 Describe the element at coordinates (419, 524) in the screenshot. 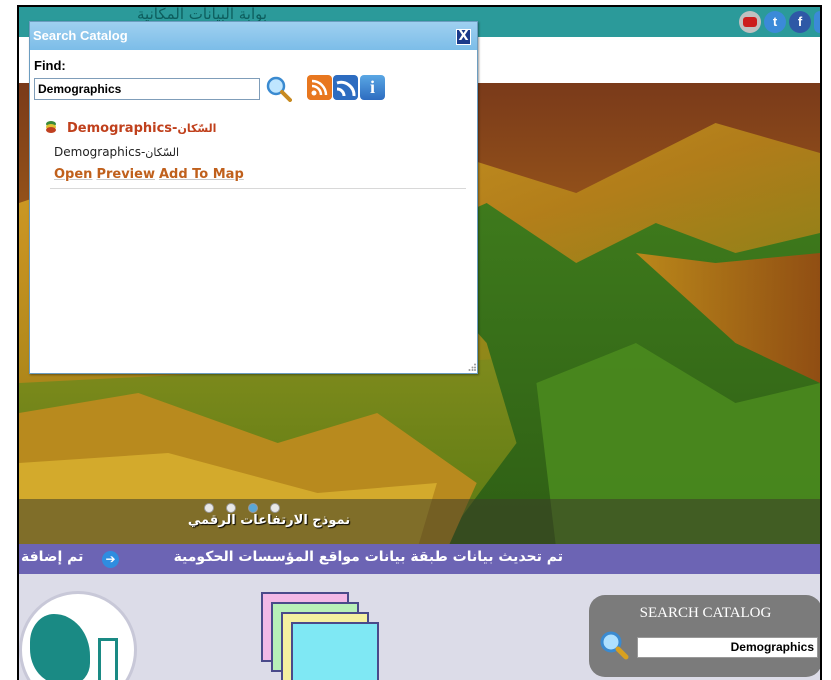

I see `caption-band` at that location.